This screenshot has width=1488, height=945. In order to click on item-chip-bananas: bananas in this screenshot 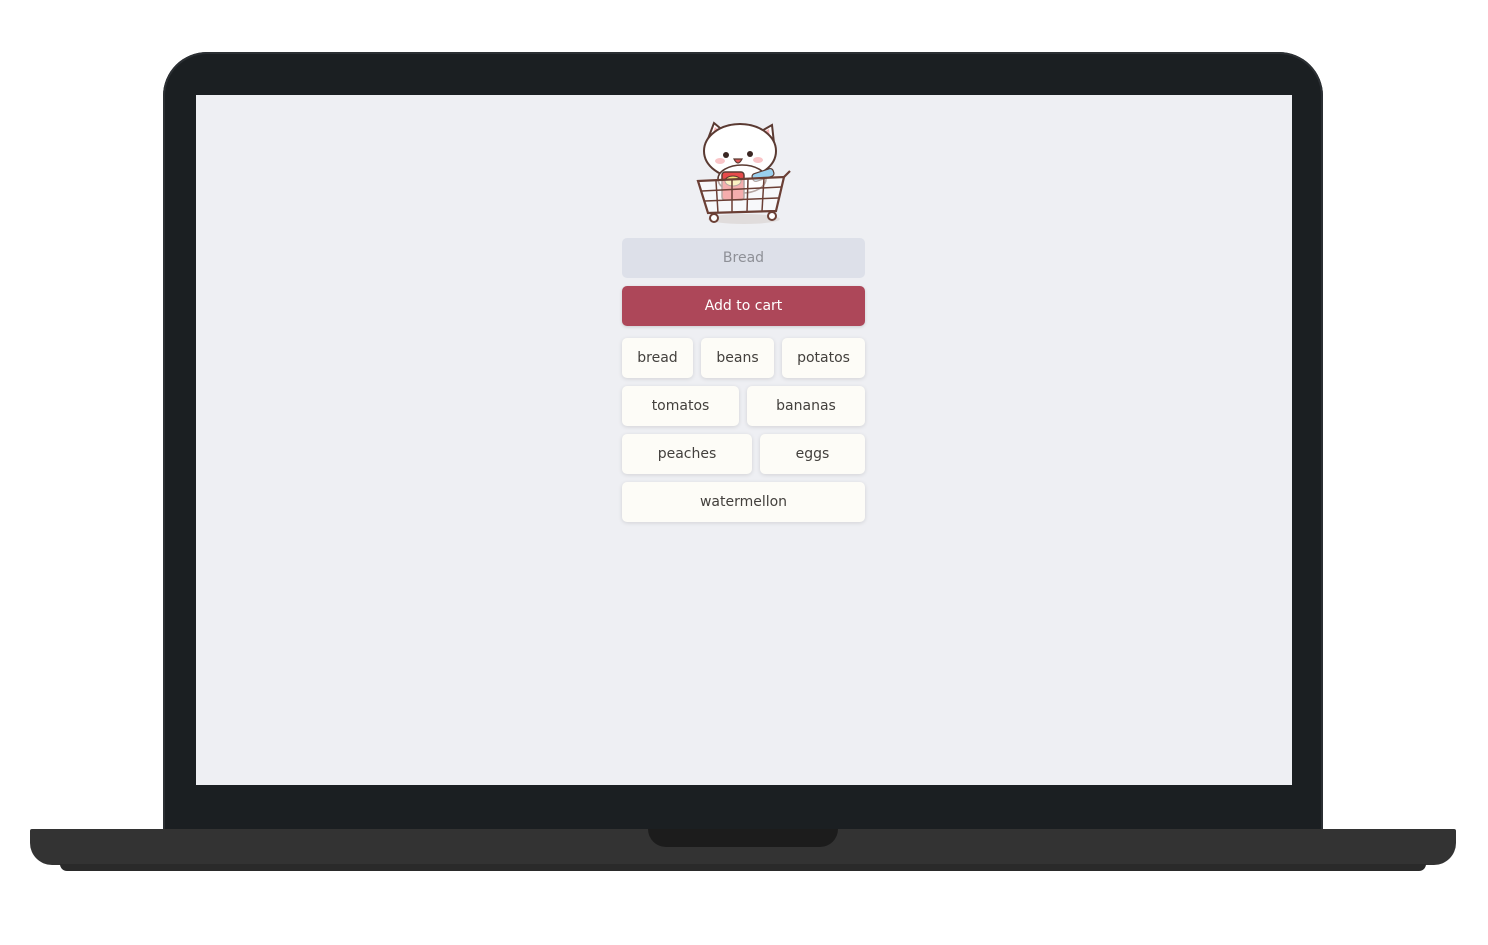, I will do `click(806, 406)`.